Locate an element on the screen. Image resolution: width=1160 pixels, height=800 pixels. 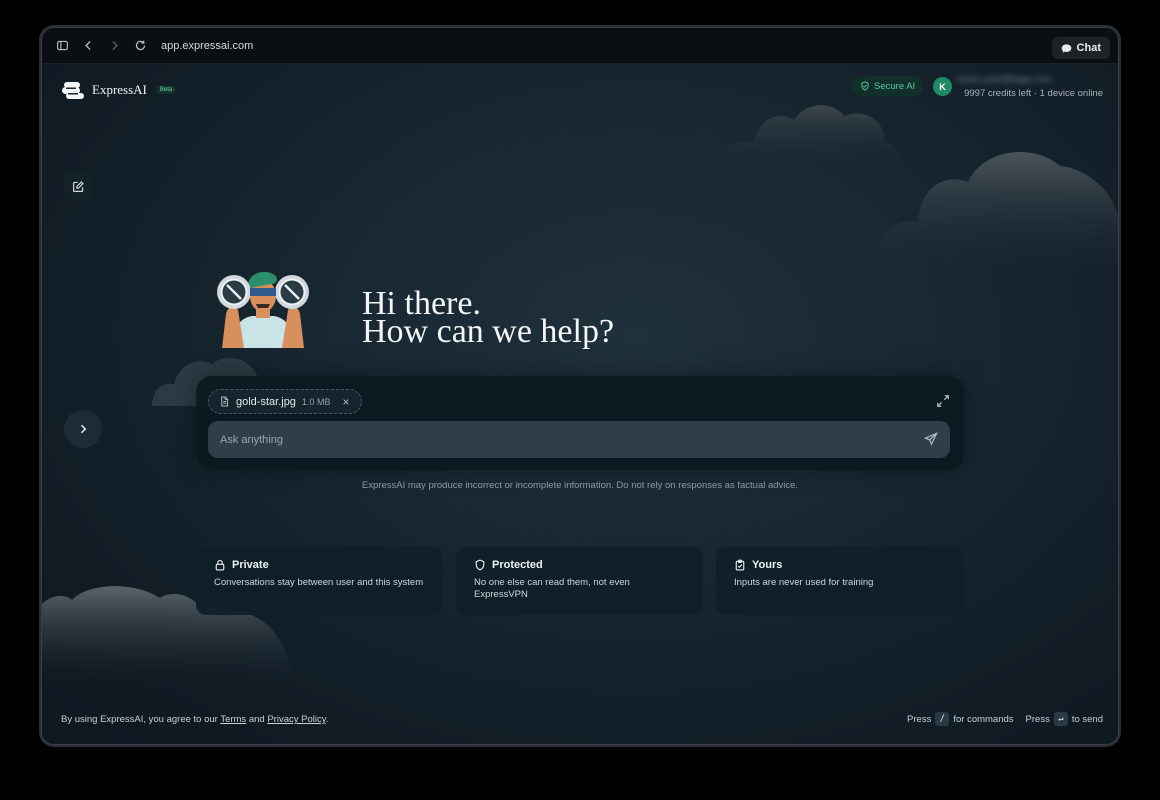
remove-attachment-icon: × is located at coordinates (345, 402).